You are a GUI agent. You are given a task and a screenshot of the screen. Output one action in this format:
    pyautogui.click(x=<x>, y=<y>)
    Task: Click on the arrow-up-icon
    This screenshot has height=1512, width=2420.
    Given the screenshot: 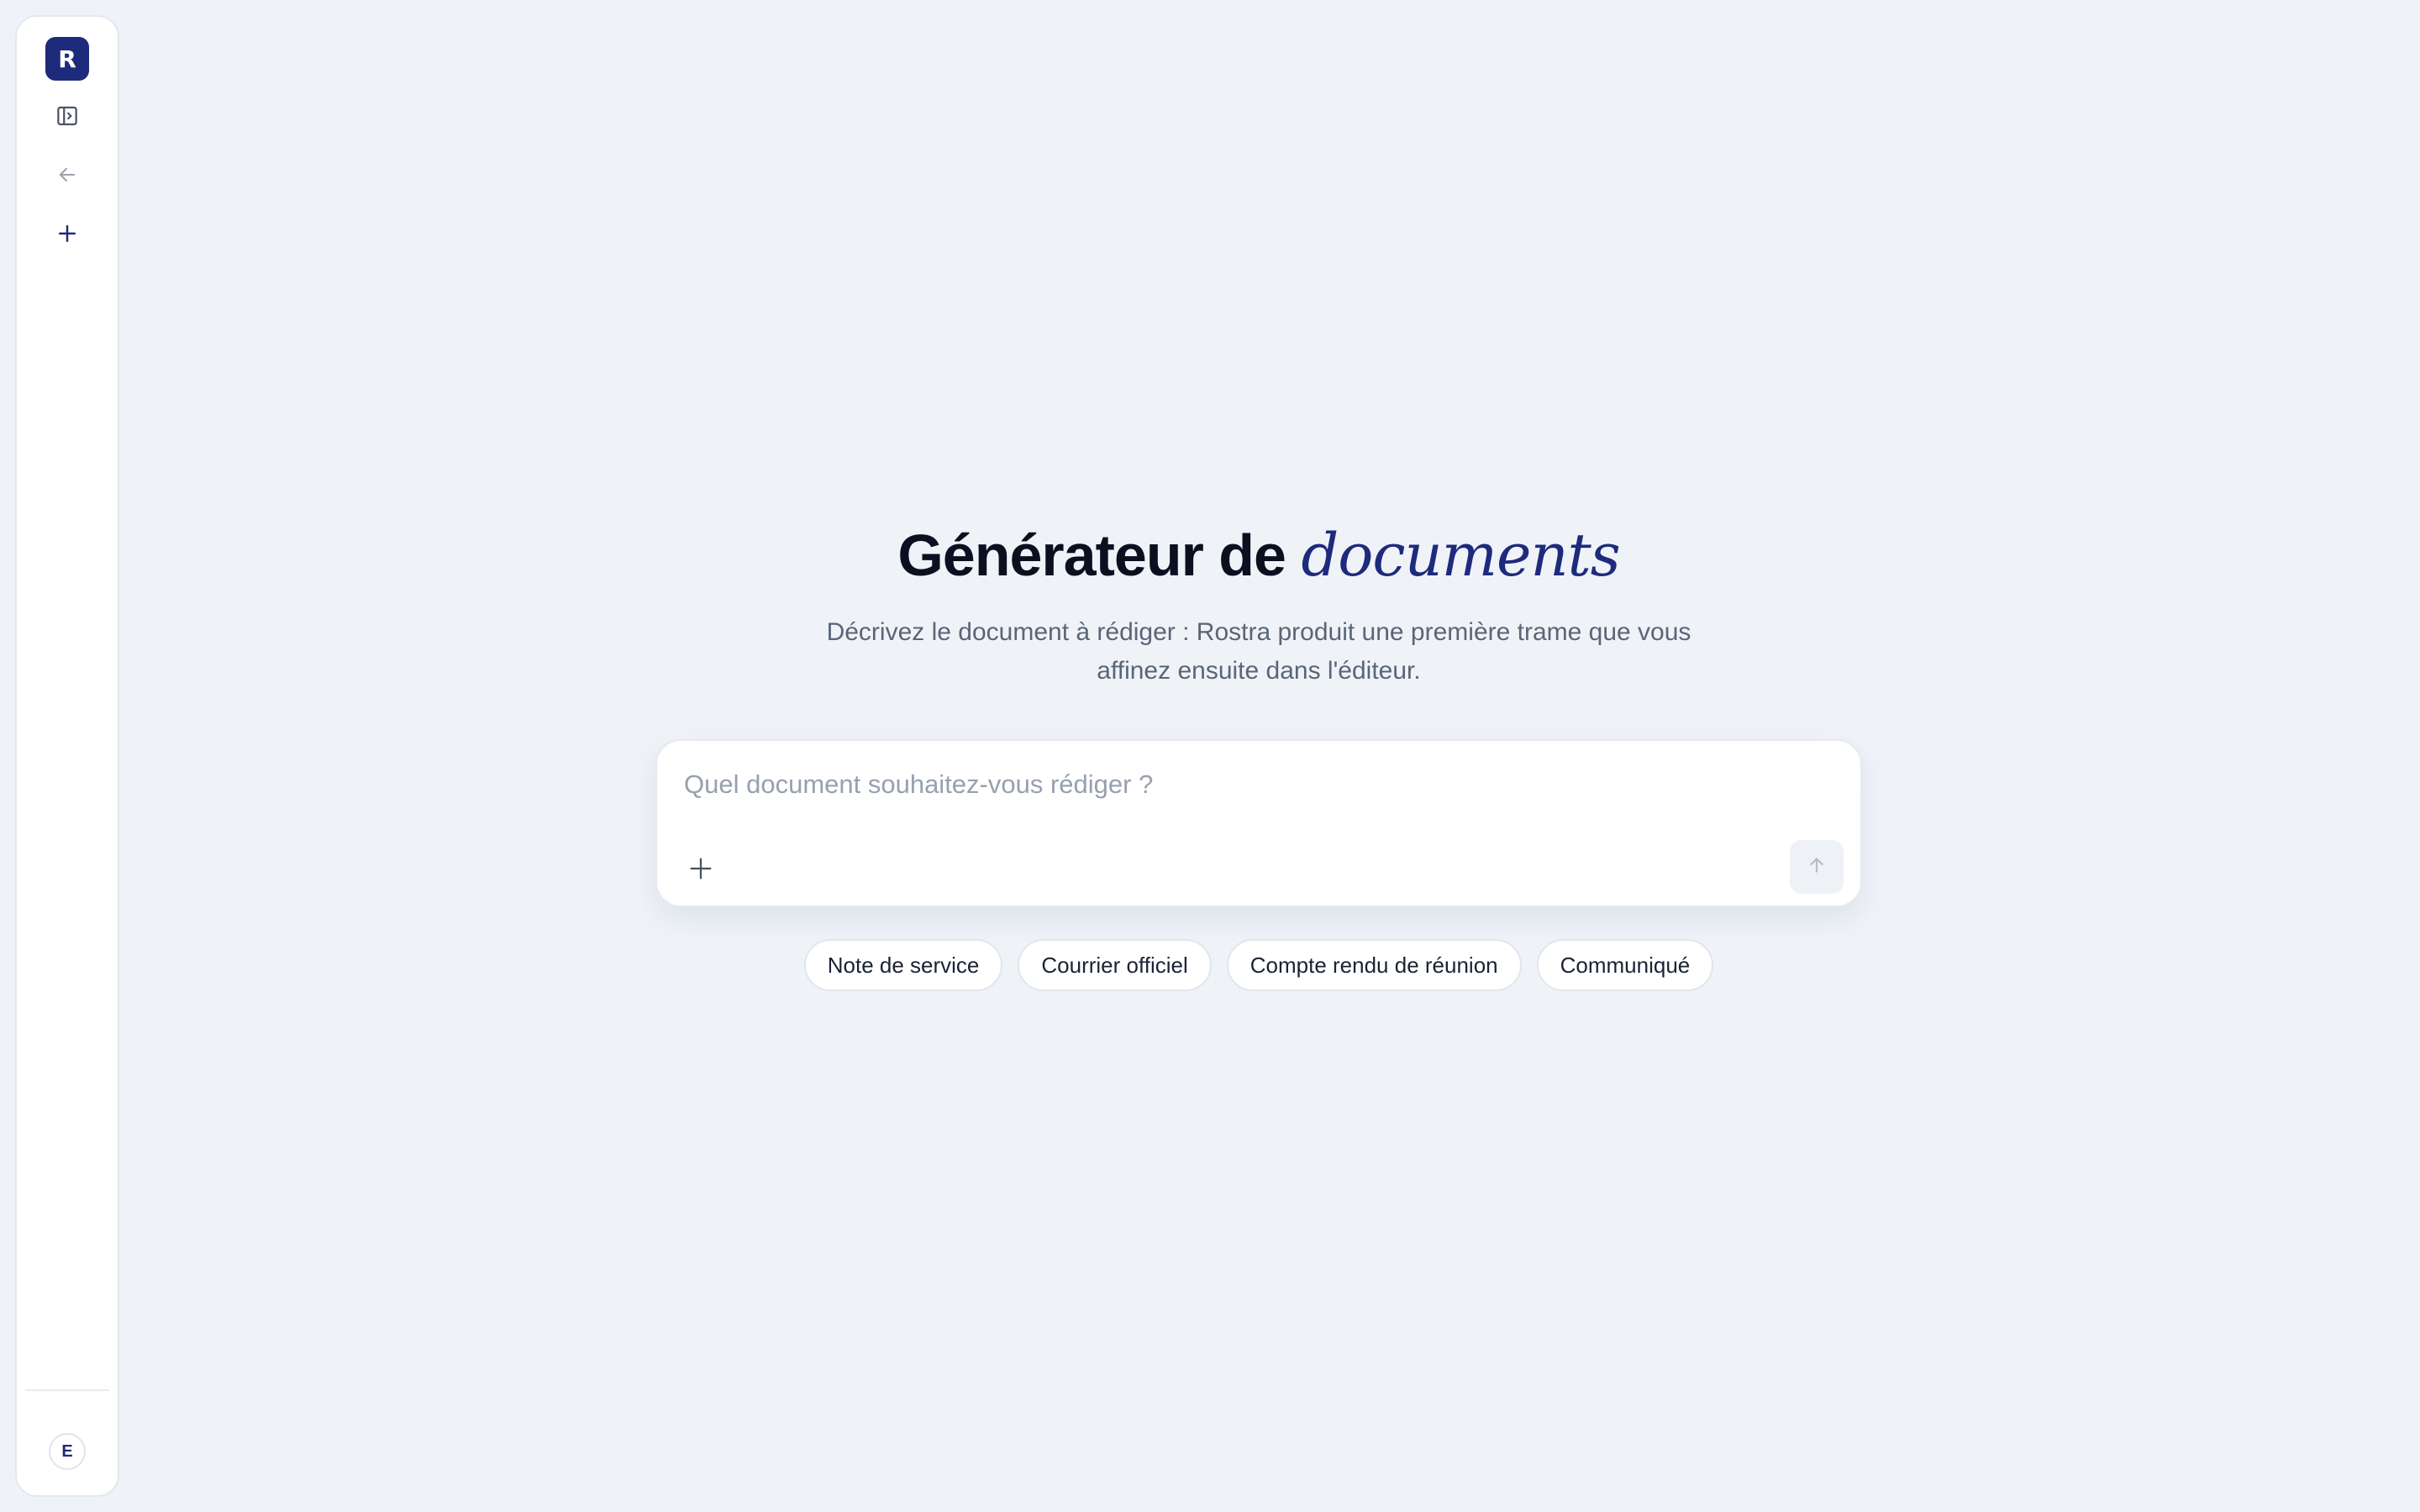 What is the action you would take?
    pyautogui.click(x=1817, y=867)
    